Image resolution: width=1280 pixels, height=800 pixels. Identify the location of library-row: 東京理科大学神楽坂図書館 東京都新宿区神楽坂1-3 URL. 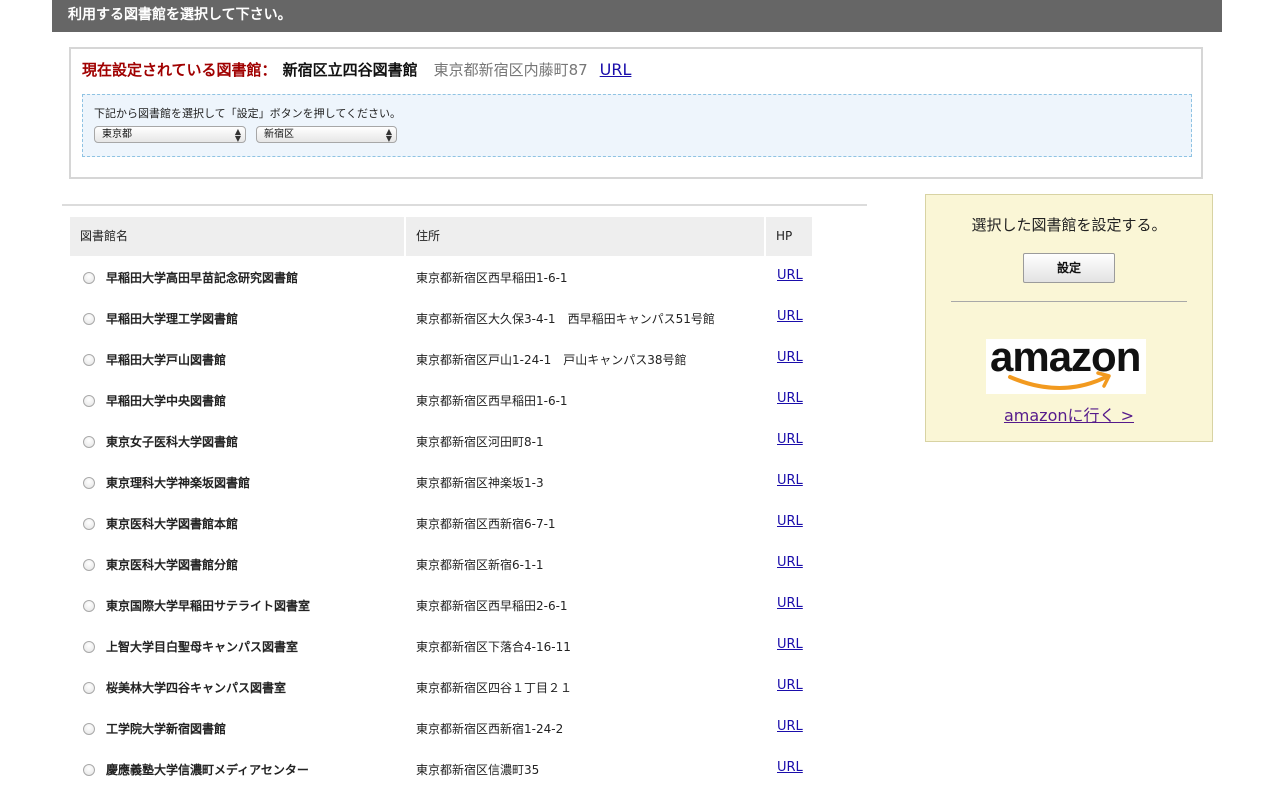
(441, 483).